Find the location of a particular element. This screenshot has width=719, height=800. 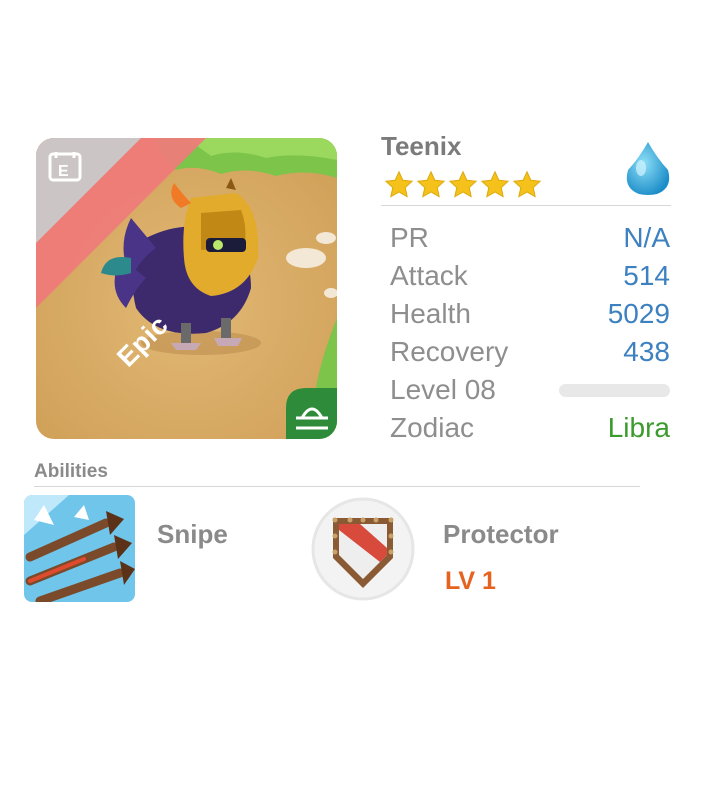

abilities-divider is located at coordinates (337, 486).